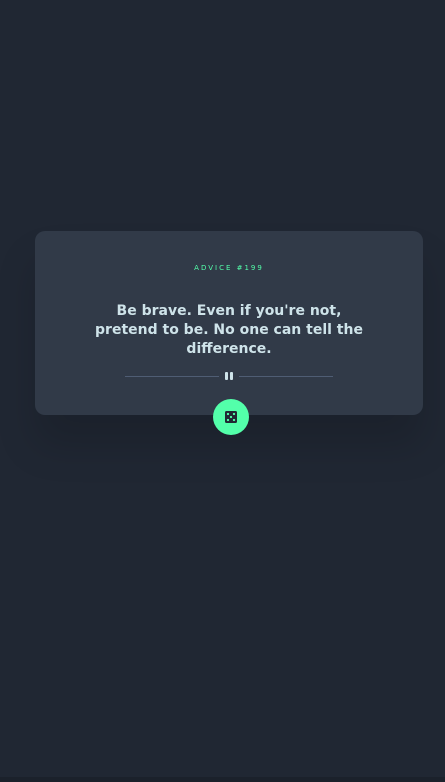  What do you see at coordinates (172, 376) in the screenshot?
I see `divider-line-left` at bounding box center [172, 376].